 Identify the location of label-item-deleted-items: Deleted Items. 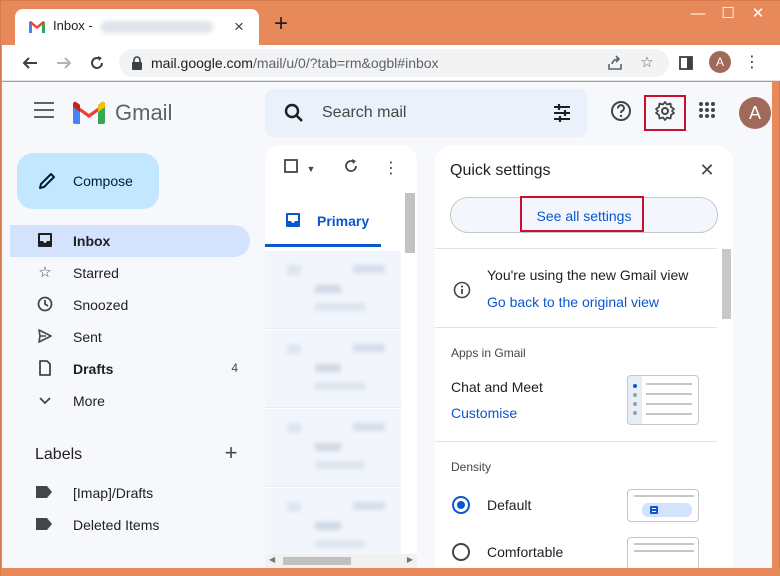
(130, 525).